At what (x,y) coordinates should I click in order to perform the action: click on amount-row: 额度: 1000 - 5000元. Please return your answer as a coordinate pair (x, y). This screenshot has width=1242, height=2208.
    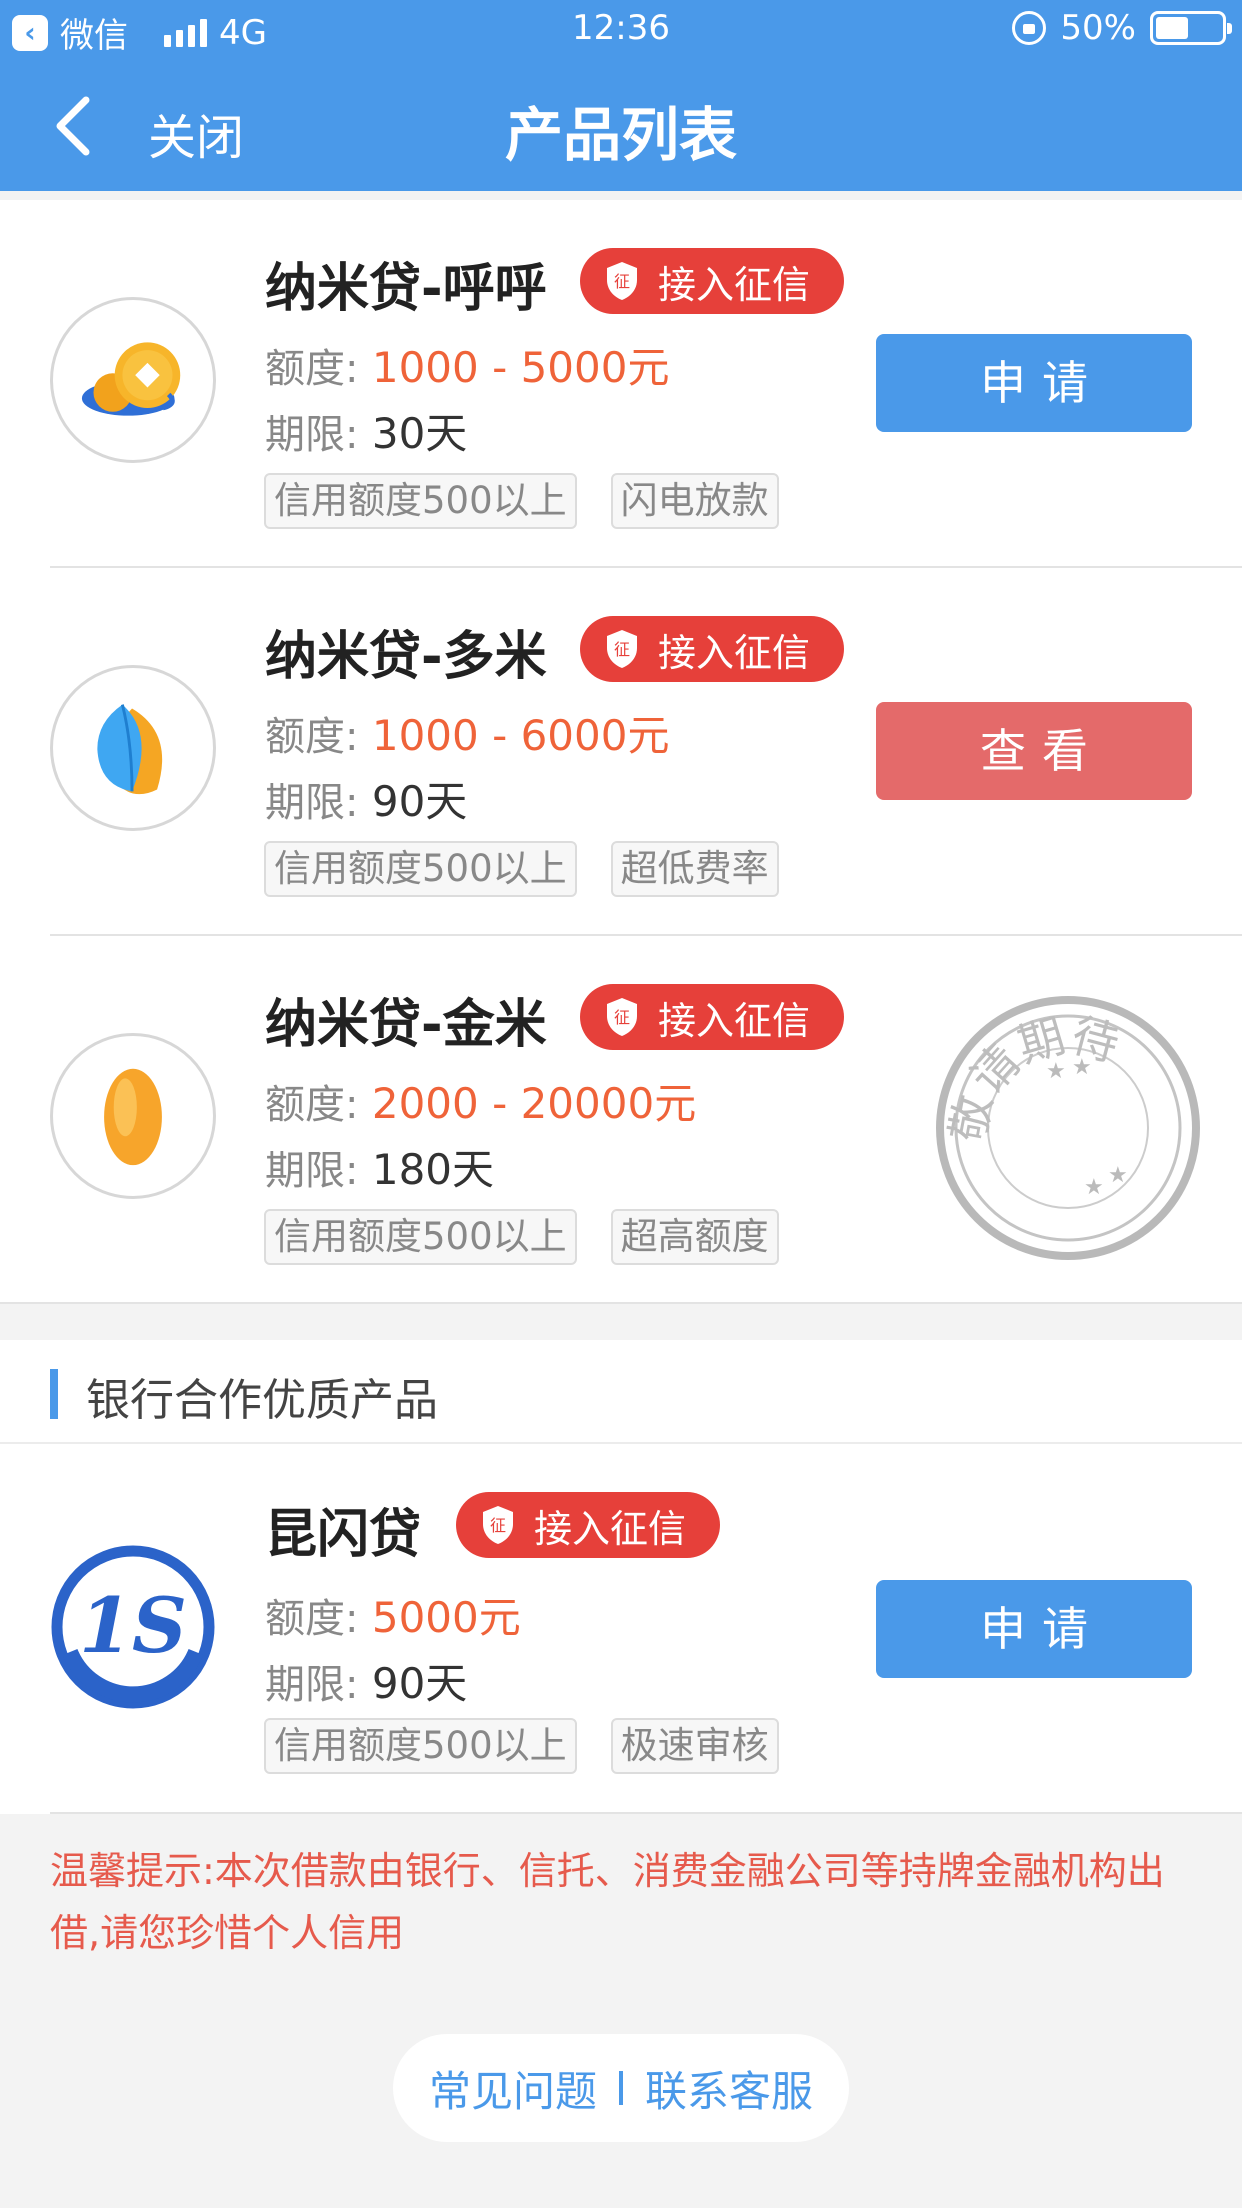
    Looking at the image, I should click on (467, 364).